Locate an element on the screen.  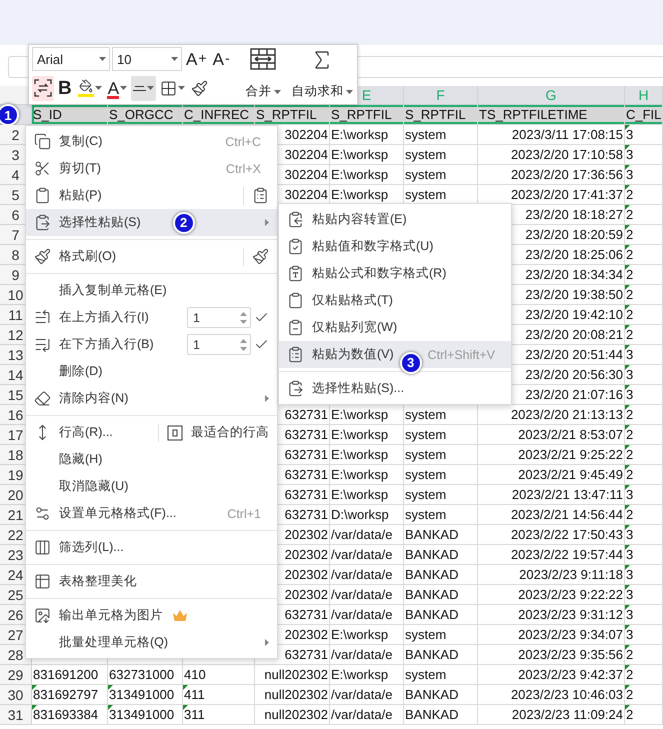
cell-text: 2023/2/20 21:13:13 is located at coordinates (566, 414).